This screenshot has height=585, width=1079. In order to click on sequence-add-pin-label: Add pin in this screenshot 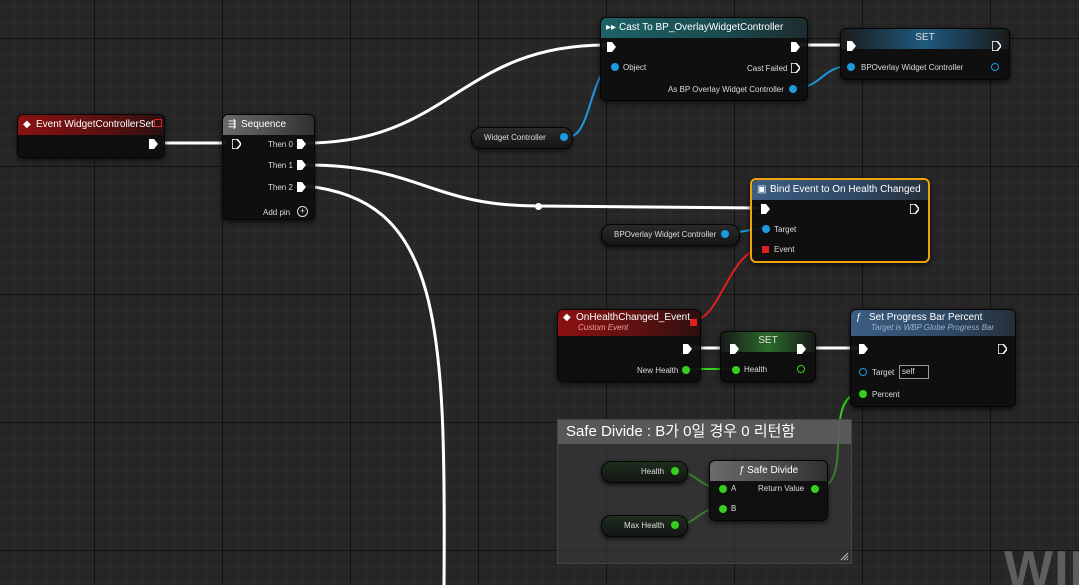, I will do `click(276, 212)`.